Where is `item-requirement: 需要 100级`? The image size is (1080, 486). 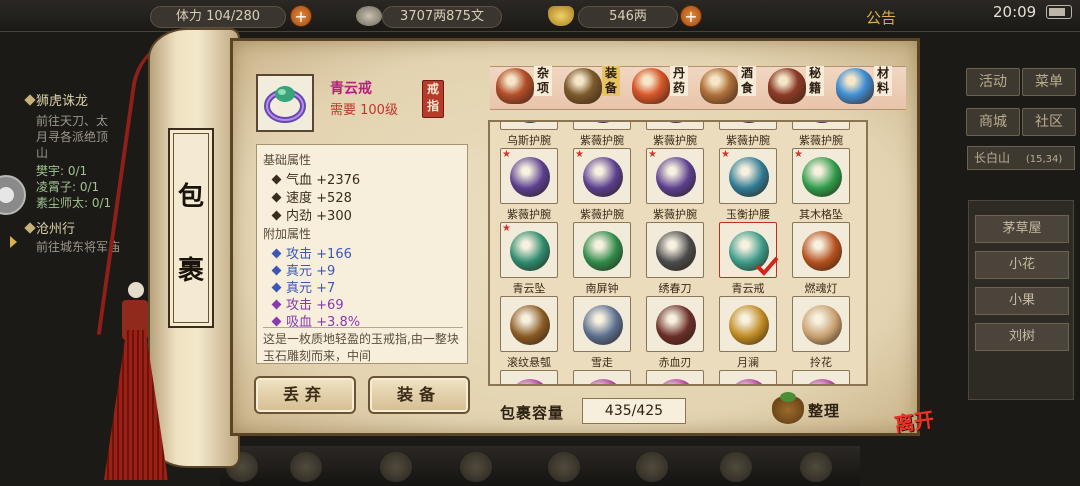 item-requirement: 需要 100级 is located at coordinates (364, 110).